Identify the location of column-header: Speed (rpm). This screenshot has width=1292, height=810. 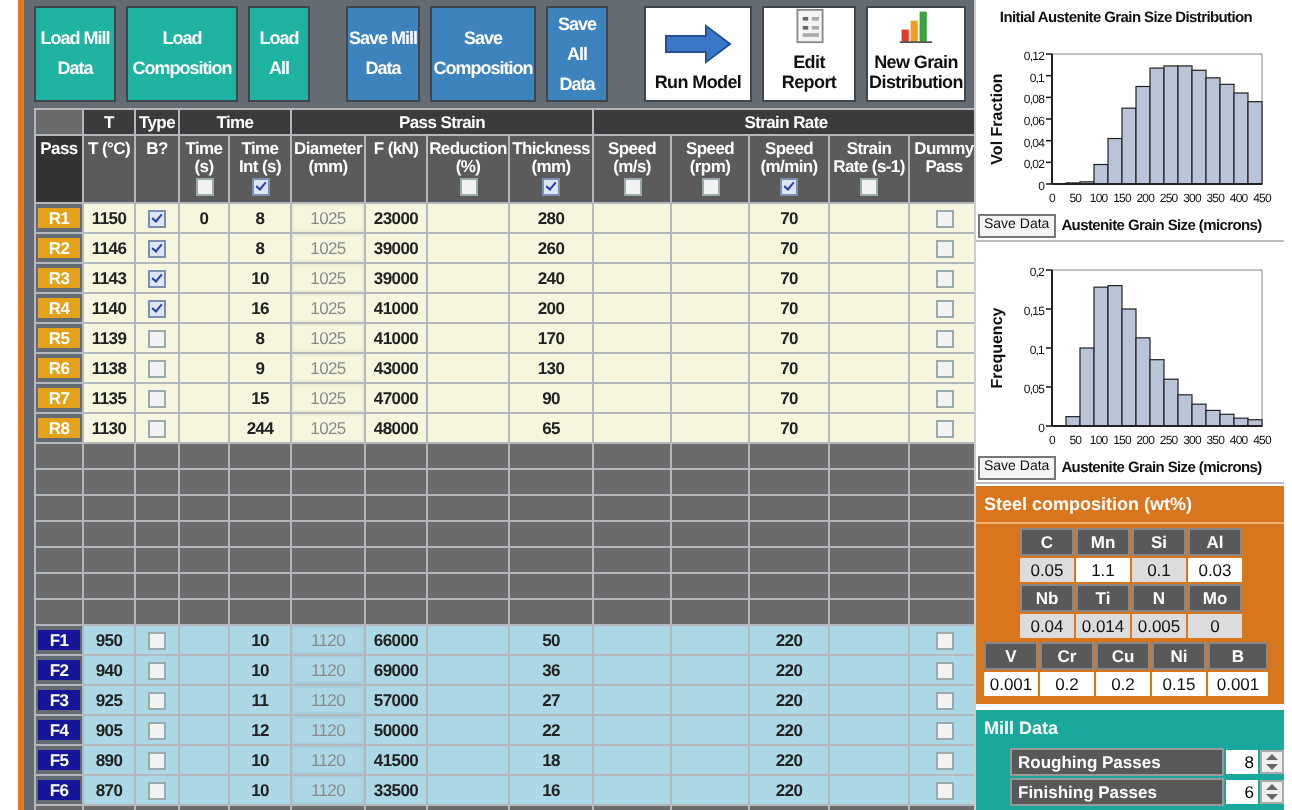
(710, 158).